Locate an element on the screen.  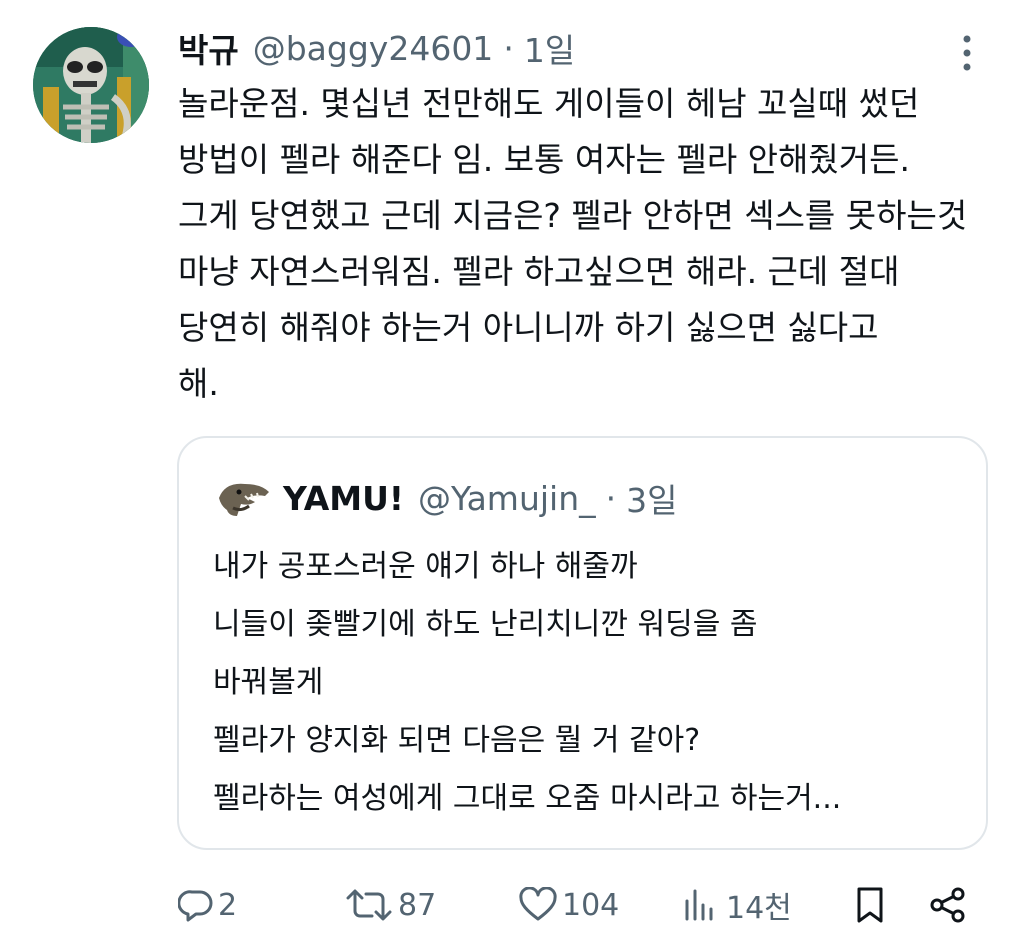
quoted-author-handle: @Yamujin_ is located at coordinates (507, 498).